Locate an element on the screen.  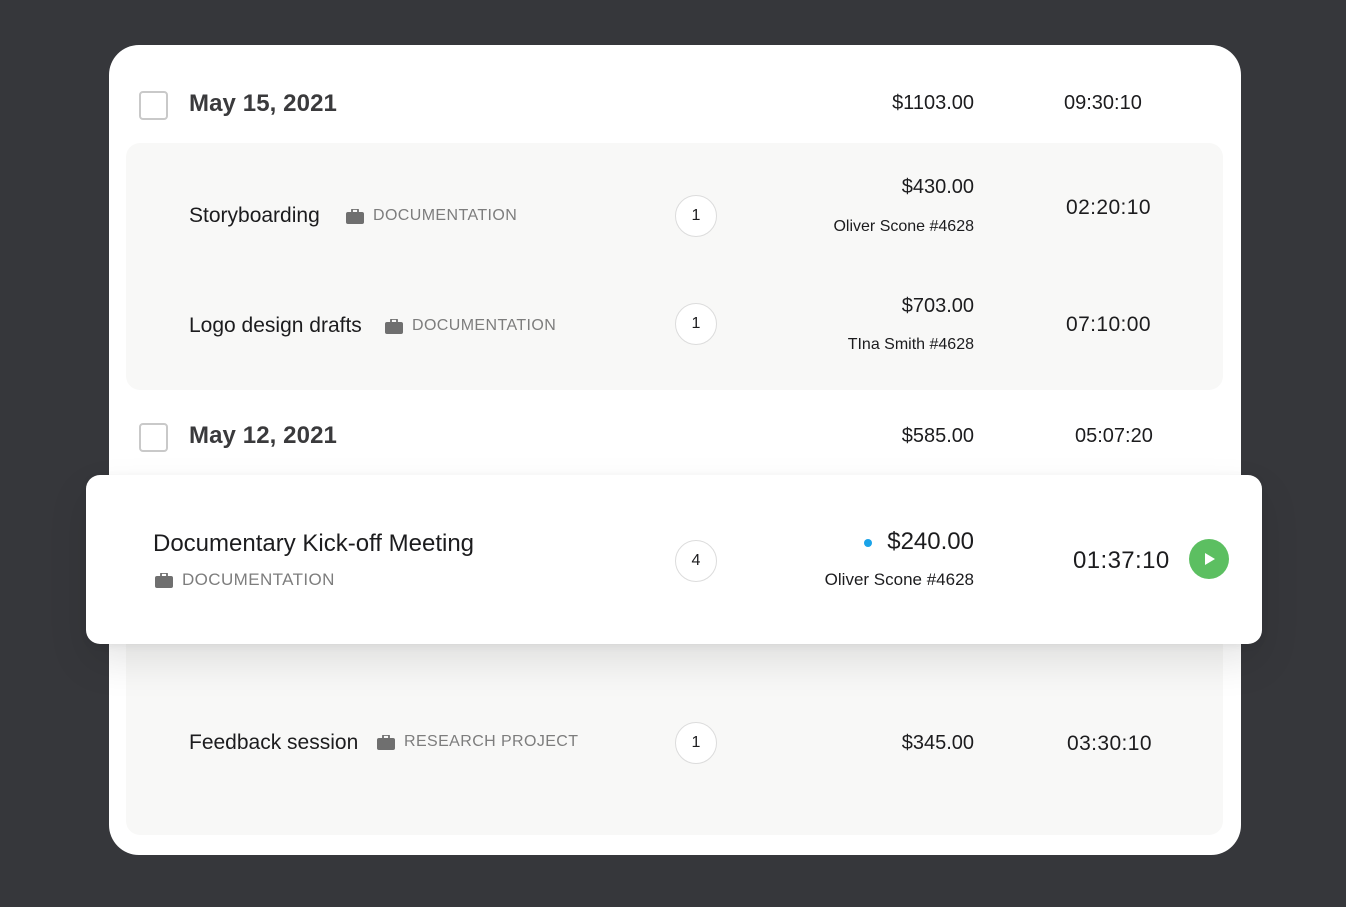
group-time: 05:07:20 is located at coordinates (1114, 436).